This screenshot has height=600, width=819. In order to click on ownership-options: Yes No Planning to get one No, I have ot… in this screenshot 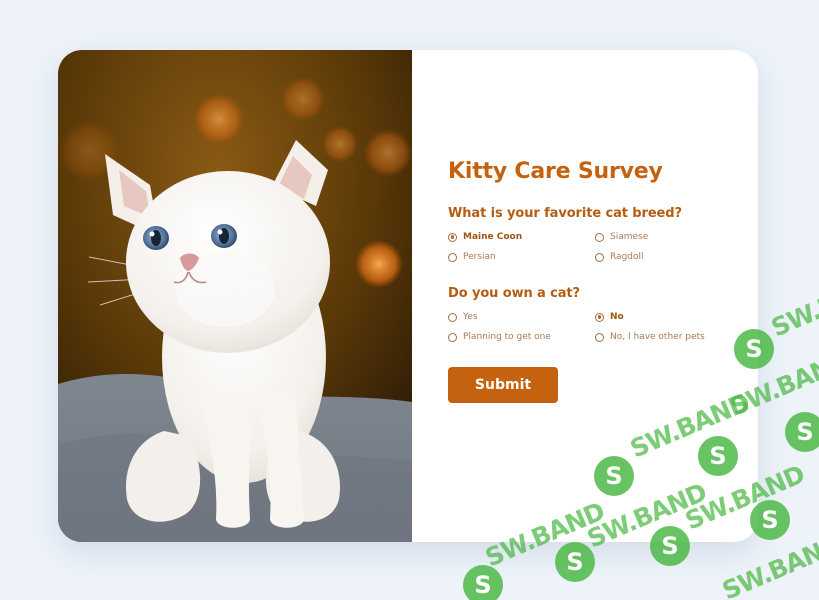, I will do `click(593, 327)`.